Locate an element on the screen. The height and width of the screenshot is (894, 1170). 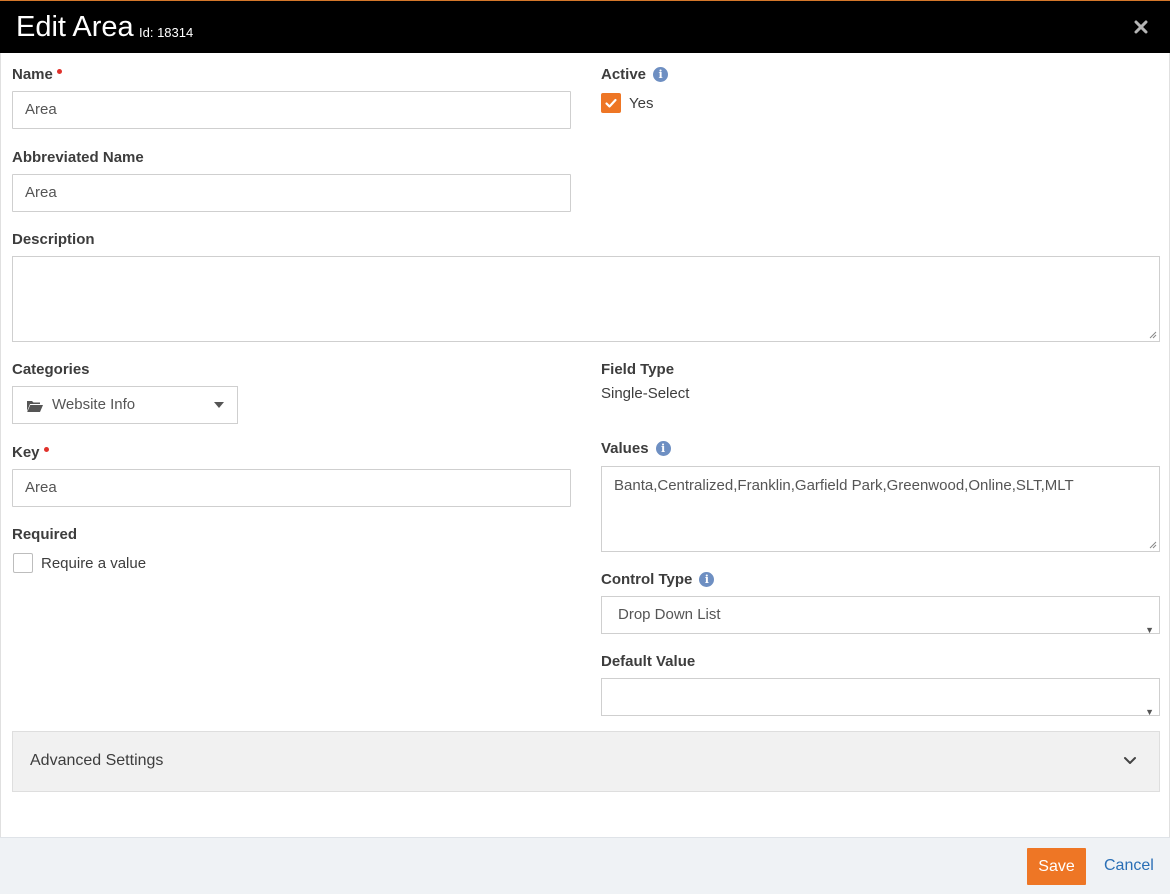
name-label: Name is located at coordinates (37, 75).